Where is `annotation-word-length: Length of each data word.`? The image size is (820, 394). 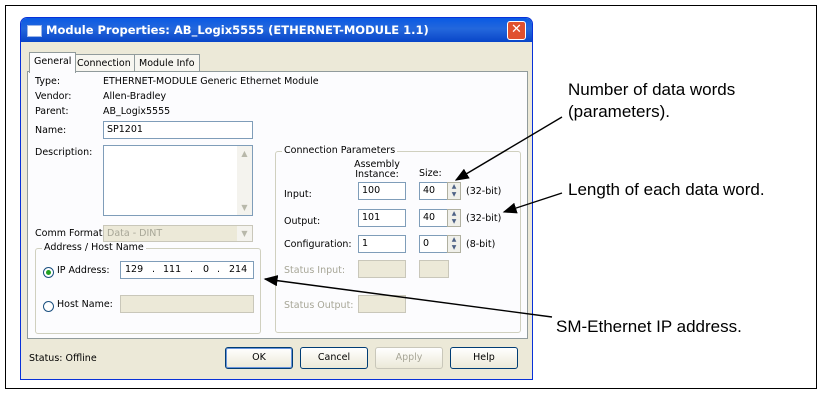
annotation-word-length: Length of each data word. is located at coordinates (666, 189).